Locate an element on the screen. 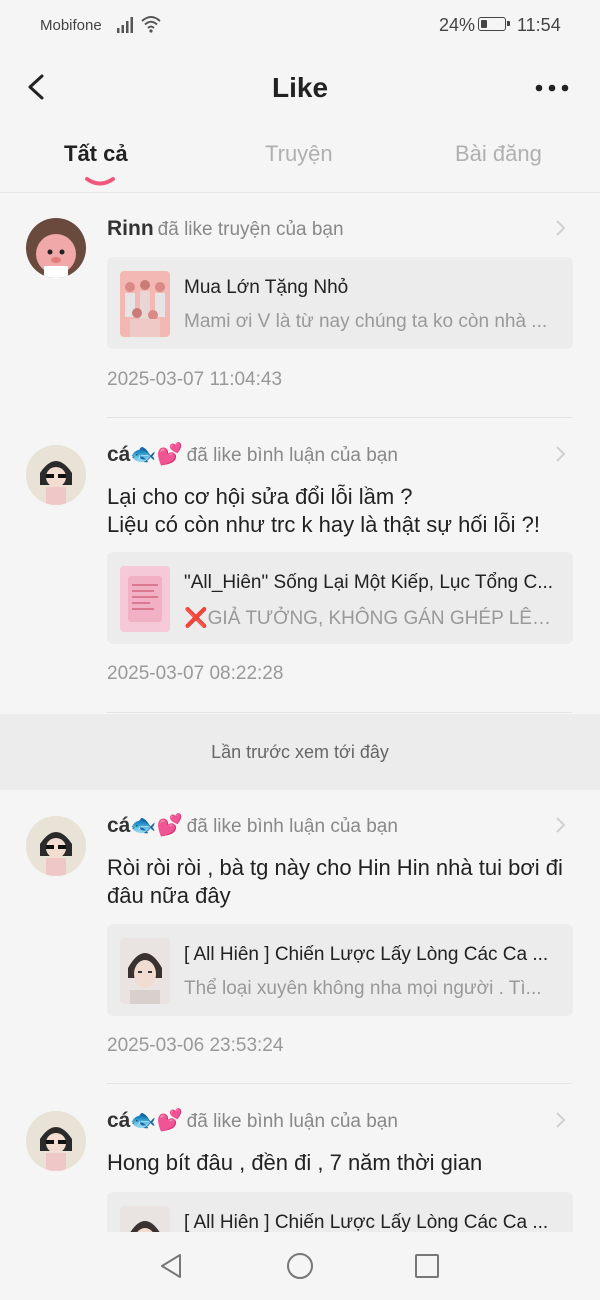  nav-home-icon is located at coordinates (300, 1266).